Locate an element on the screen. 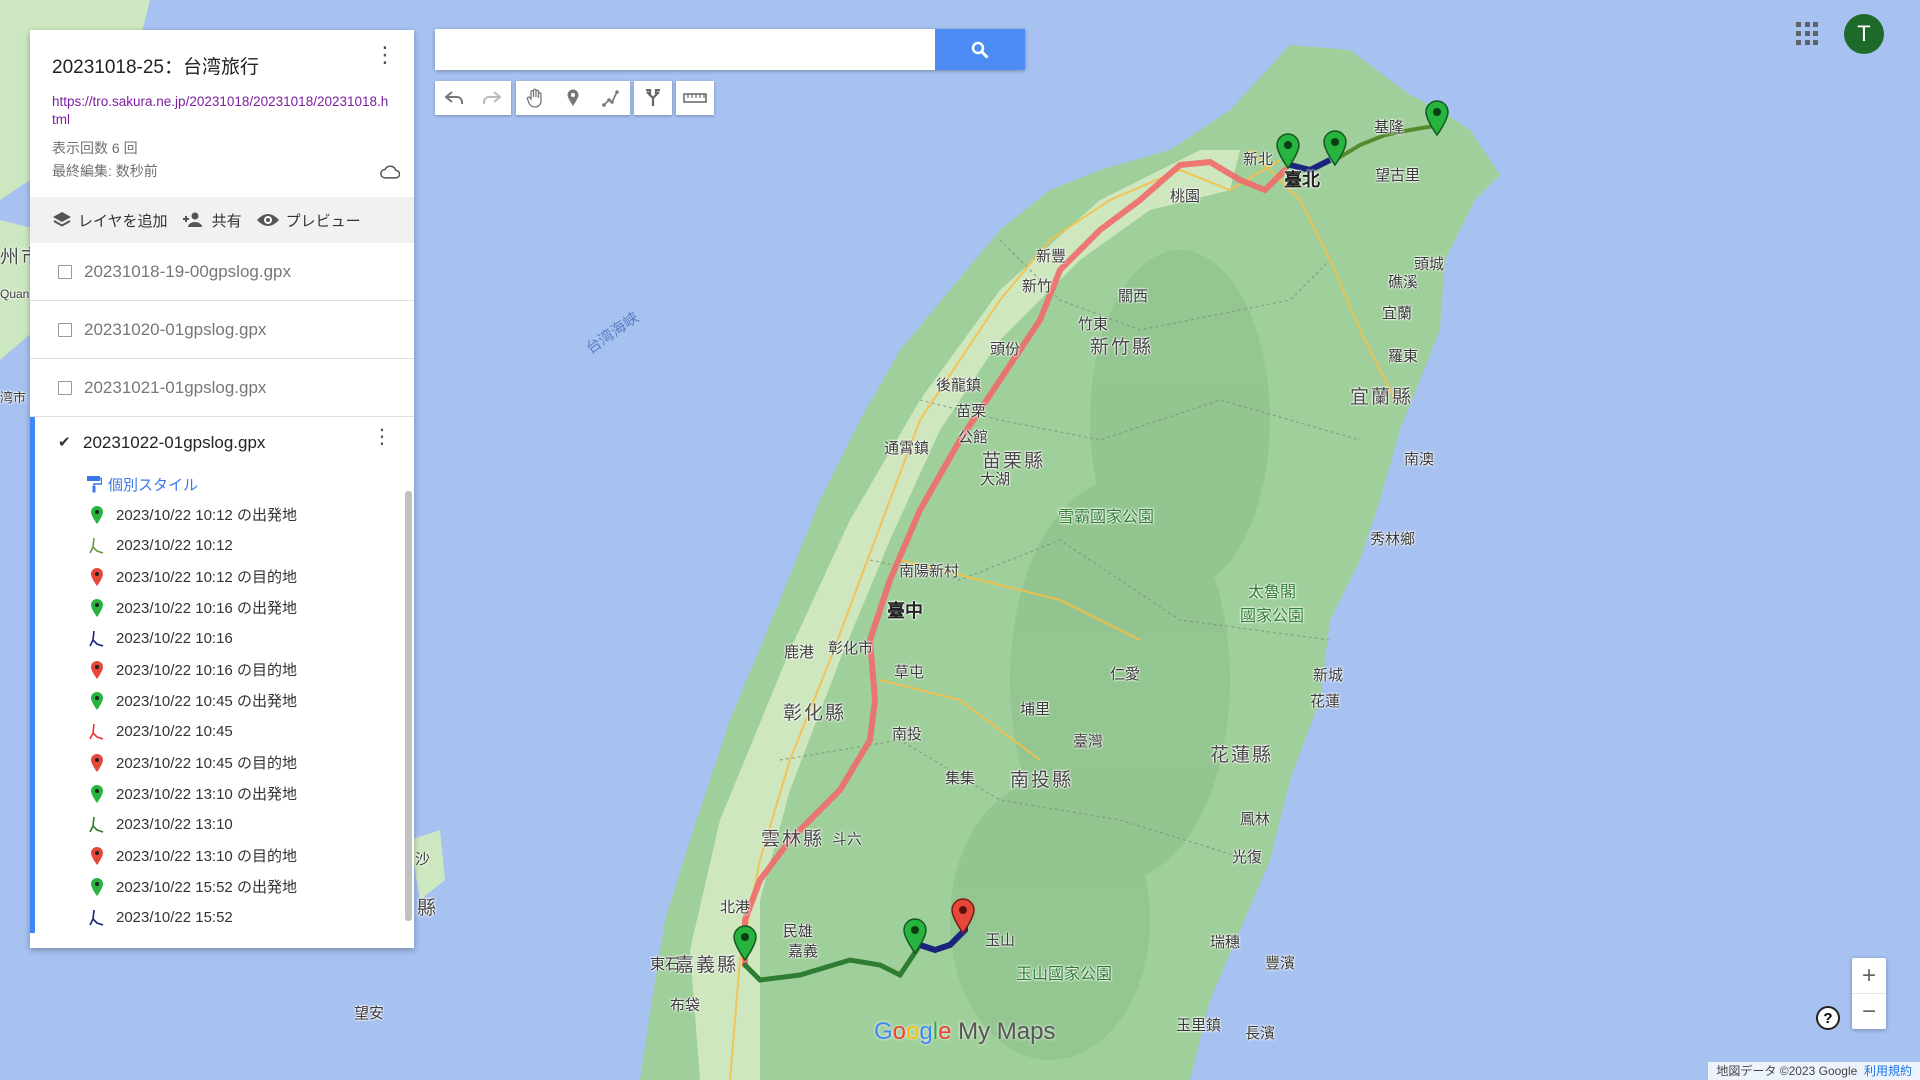 The height and width of the screenshot is (1080, 1920). apps-grid-icon is located at coordinates (1808, 34).